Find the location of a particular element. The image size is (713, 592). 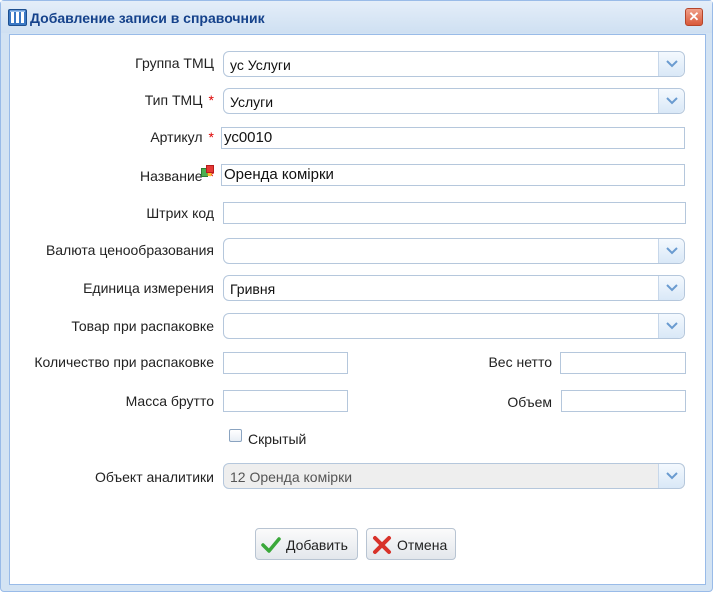

article-label: Артикул * is located at coordinates (182, 137).